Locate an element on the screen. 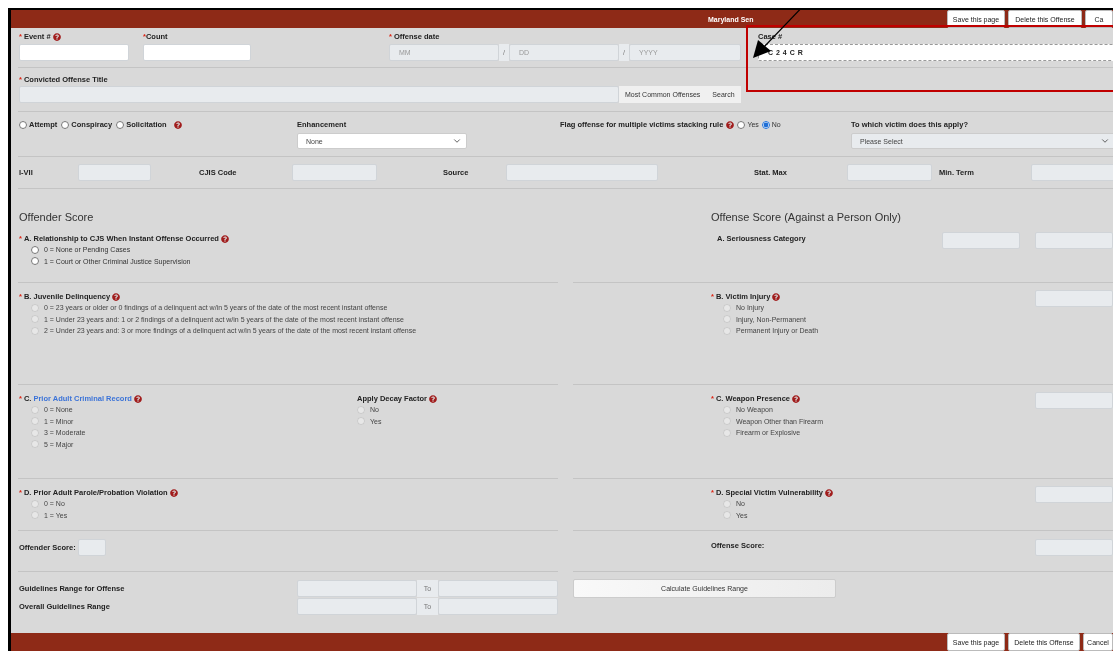 The height and width of the screenshot is (651, 1113). offense-score-field is located at coordinates (1074, 547).